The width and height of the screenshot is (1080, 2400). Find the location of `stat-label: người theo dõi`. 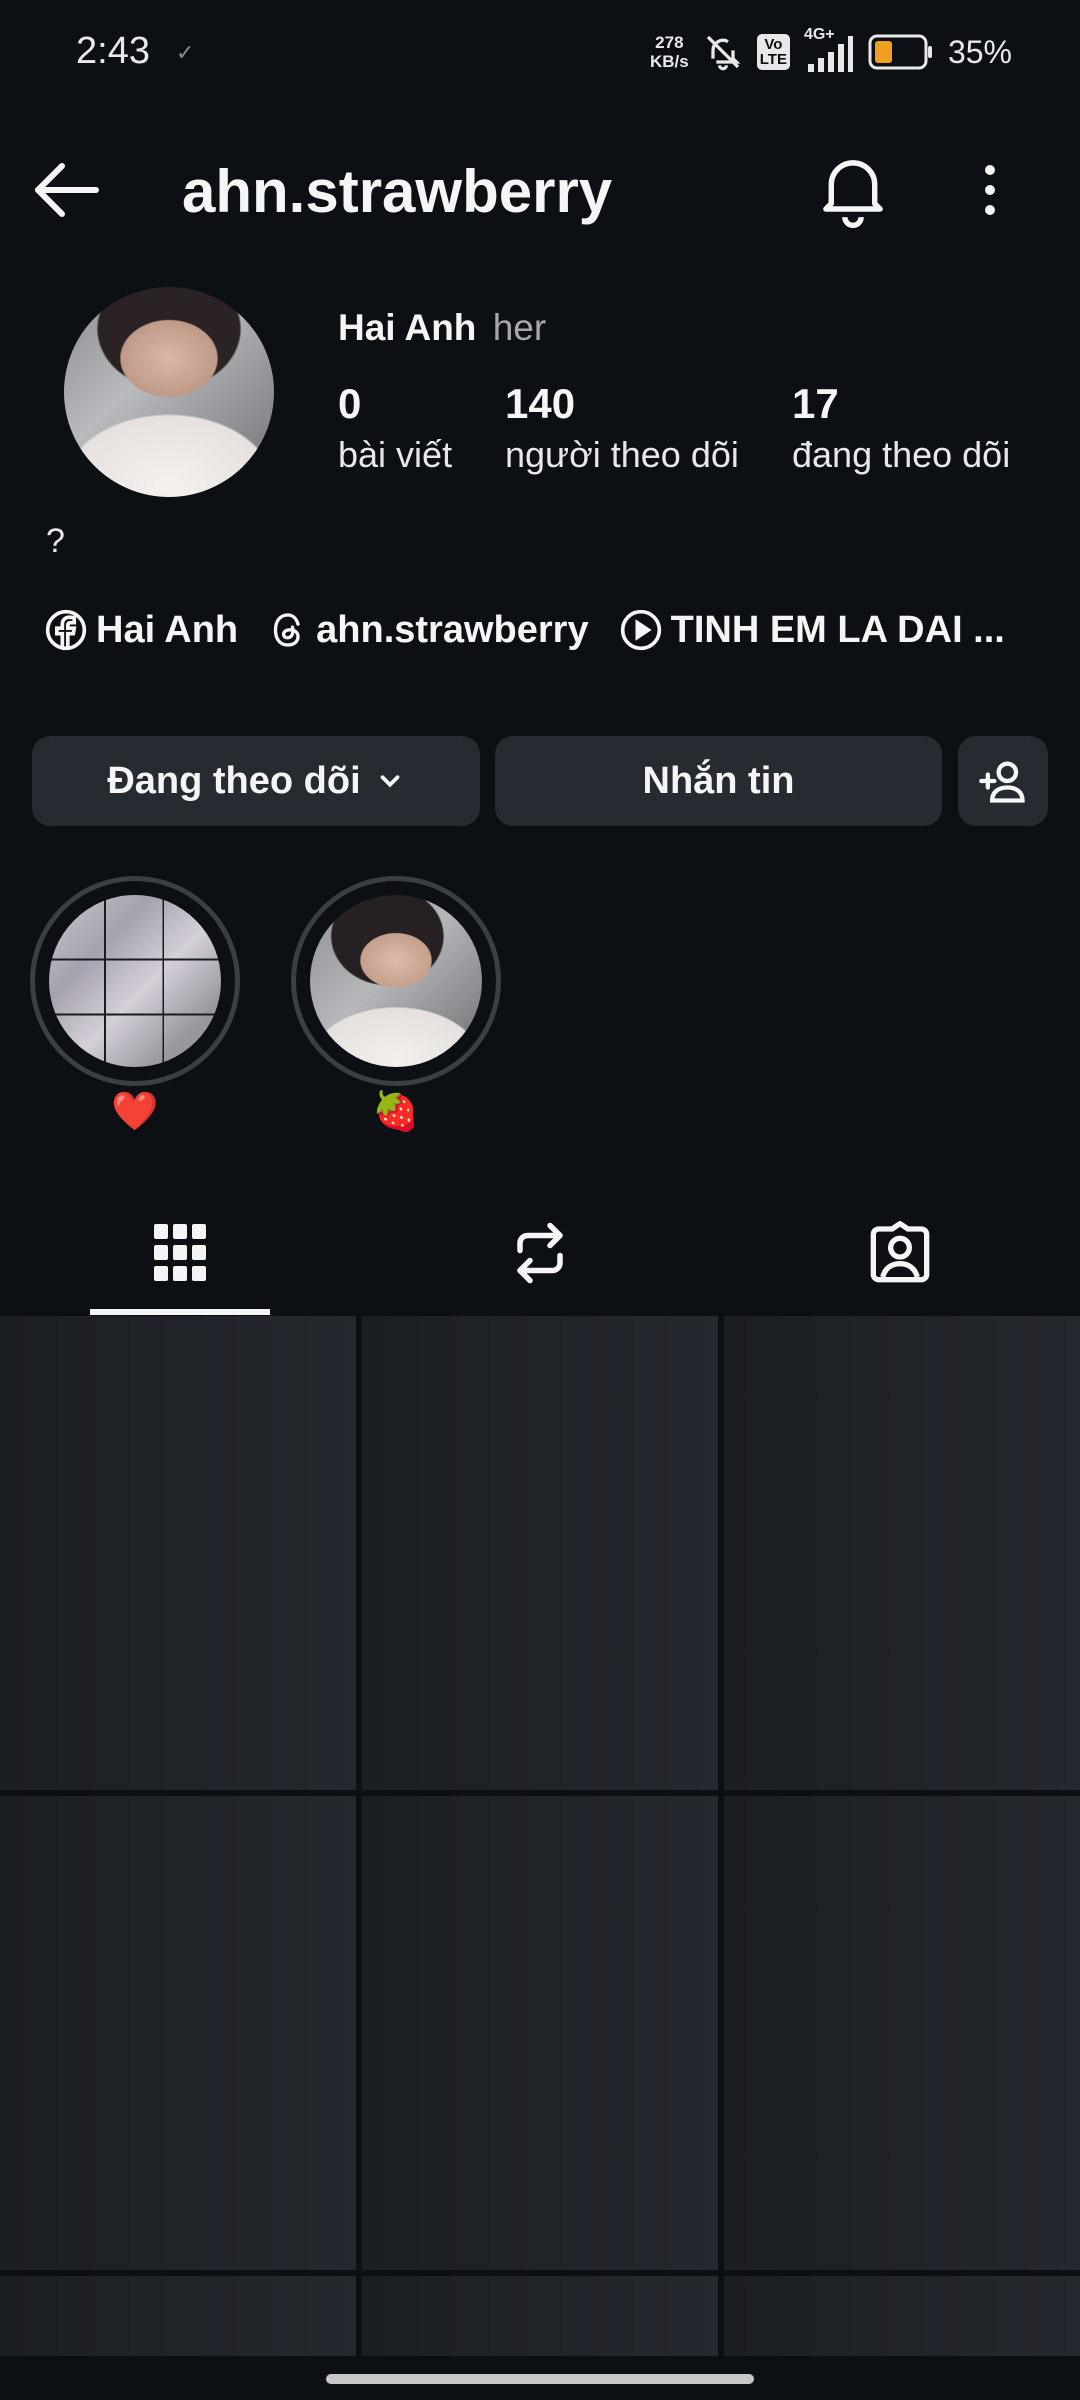

stat-label: người theo dõi is located at coordinates (622, 454).